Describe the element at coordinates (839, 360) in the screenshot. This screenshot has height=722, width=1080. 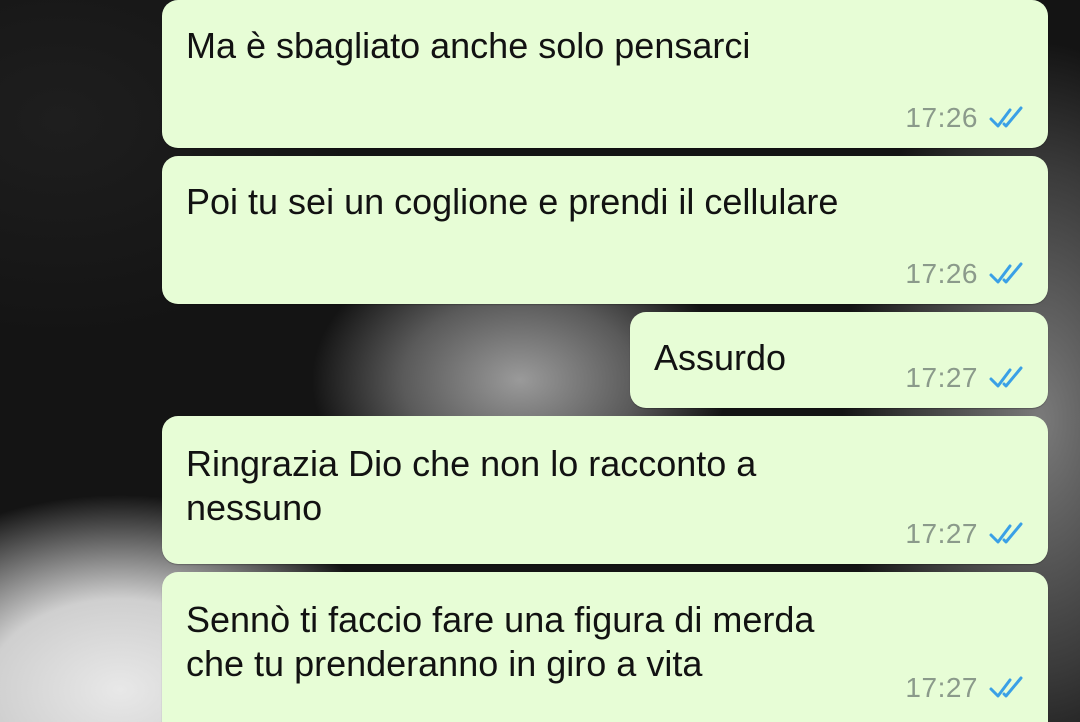
I see `message-bubble-3: Assurdo 17:27` at that location.